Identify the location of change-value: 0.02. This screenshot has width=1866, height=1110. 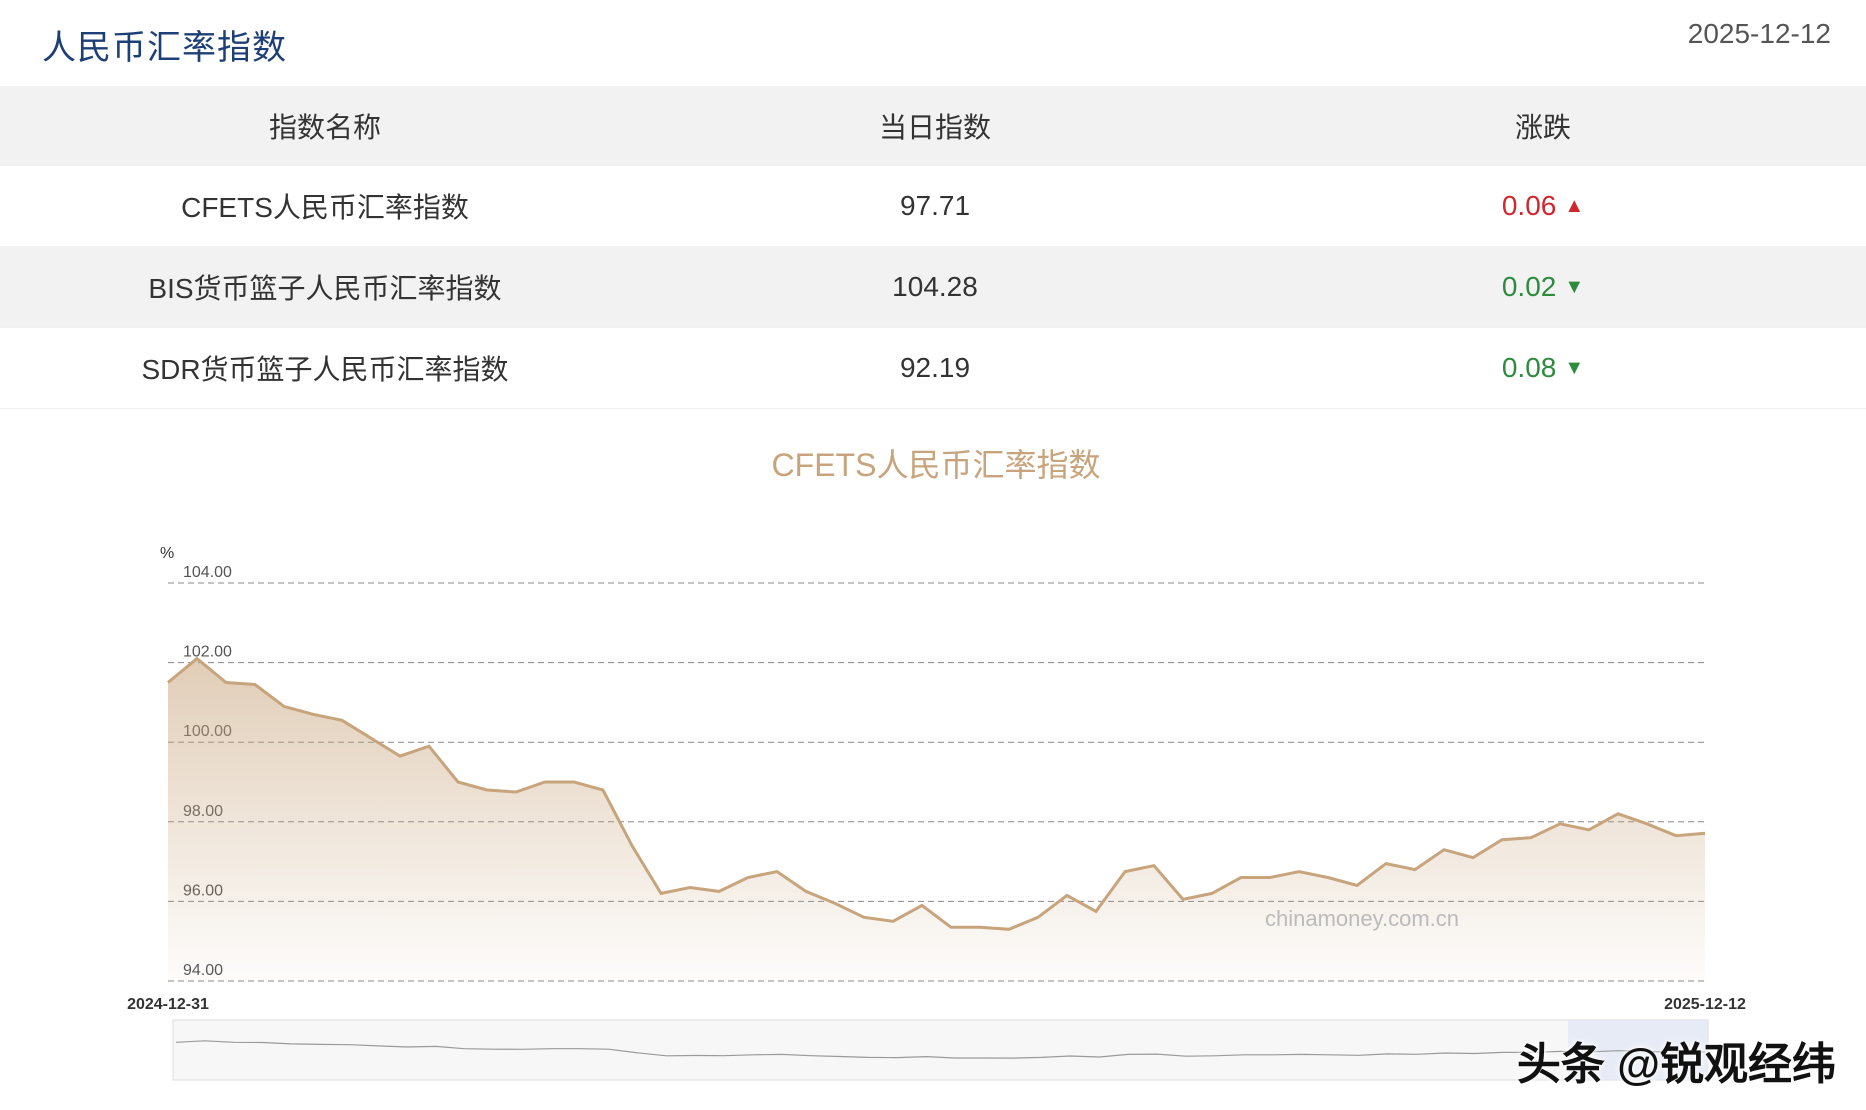
(1529, 286).